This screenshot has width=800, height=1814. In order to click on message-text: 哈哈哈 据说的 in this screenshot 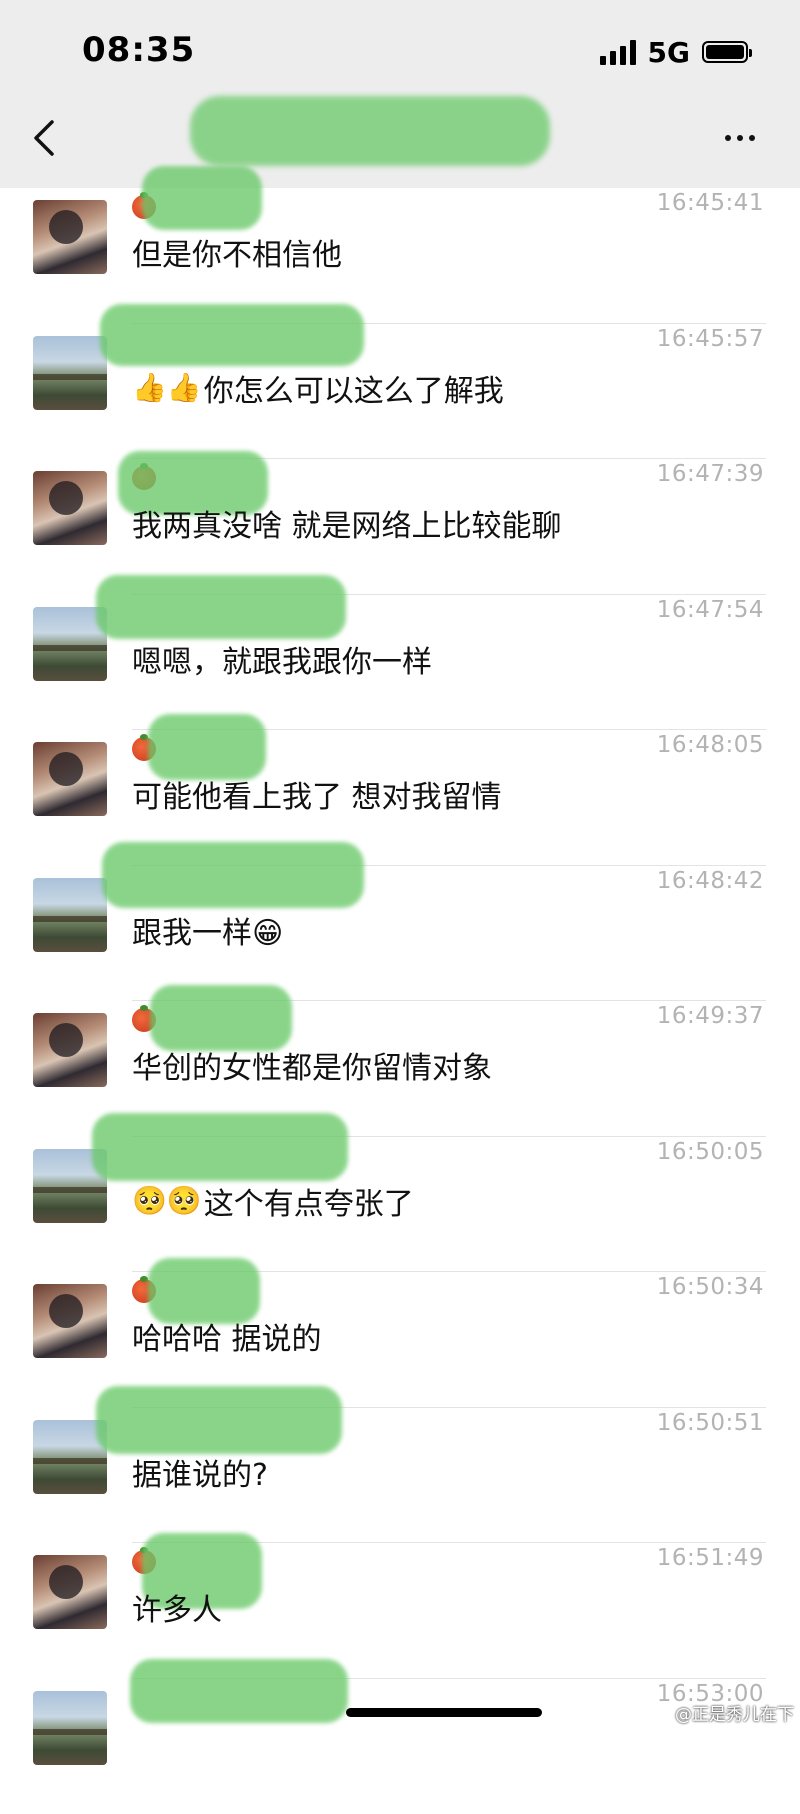, I will do `click(227, 1336)`.